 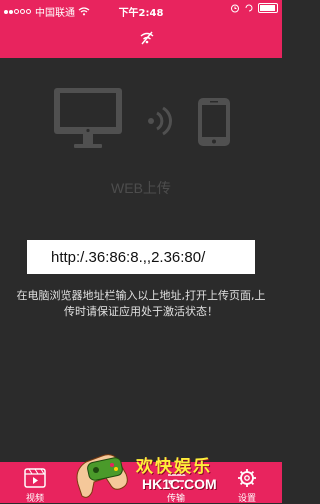 I want to click on watermark-domain: HK1C.COM, so click(x=179, y=484).